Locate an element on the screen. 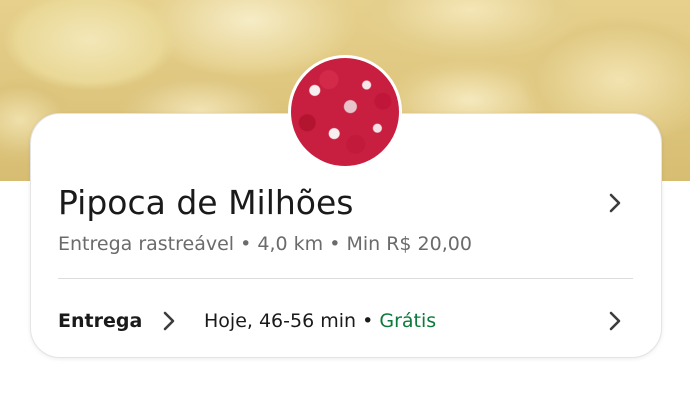 The image size is (690, 410). minimum-order-info: Min R$ 20,00 is located at coordinates (409, 244).